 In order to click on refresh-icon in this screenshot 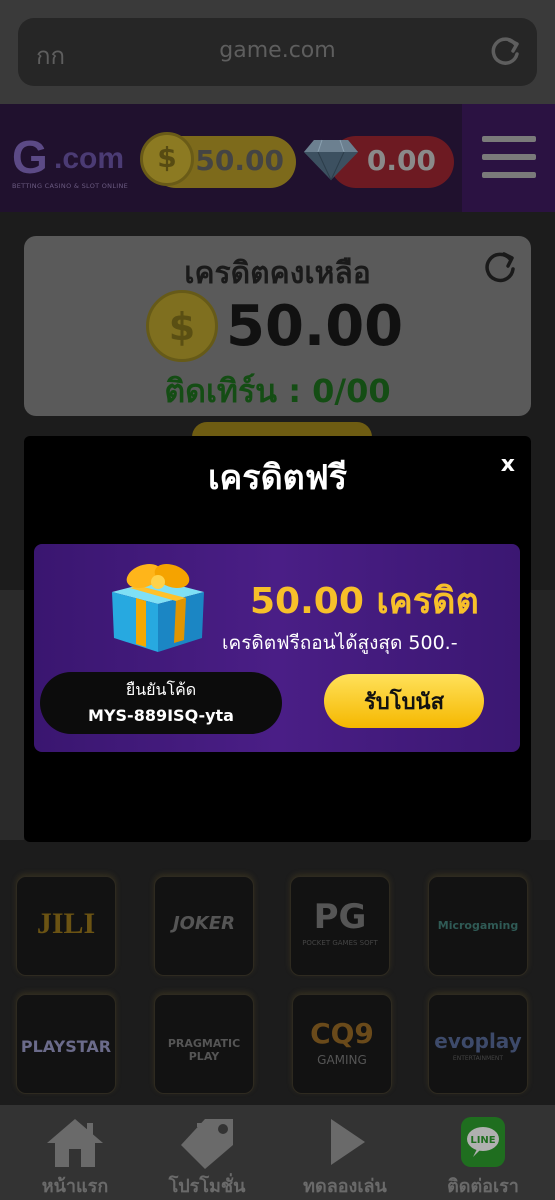, I will do `click(500, 267)`.